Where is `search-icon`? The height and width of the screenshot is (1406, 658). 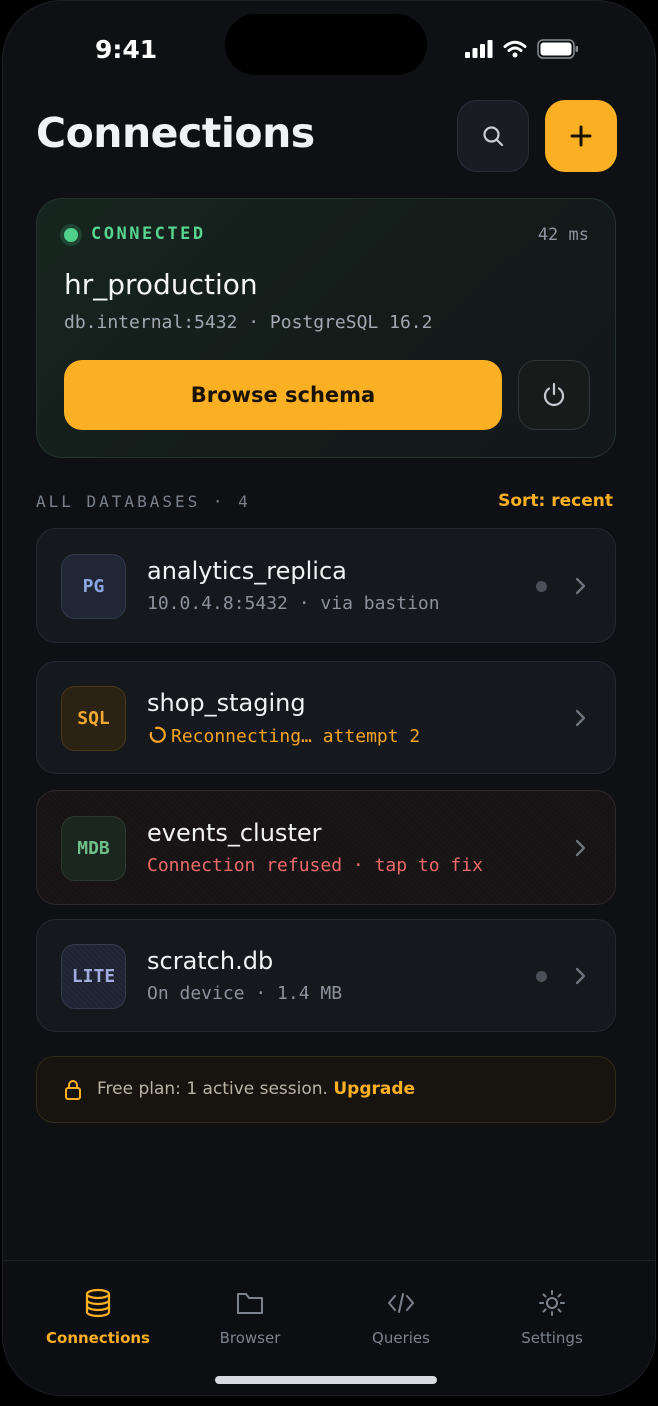 search-icon is located at coordinates (493, 136).